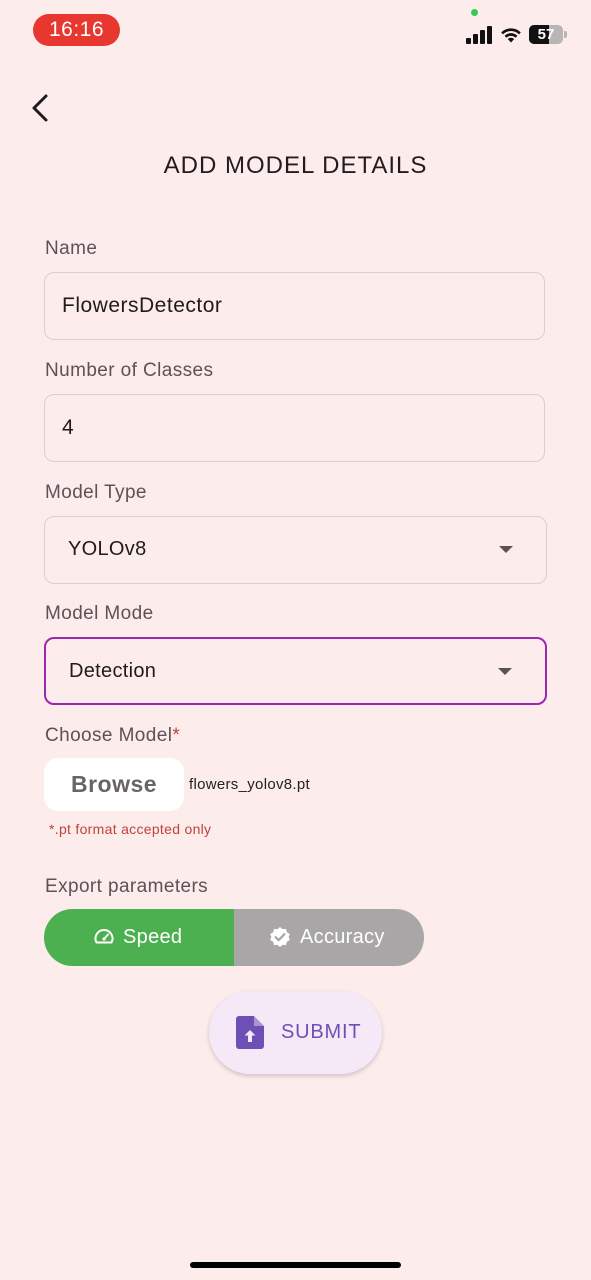 The height and width of the screenshot is (1280, 591). I want to click on name-input: FlowersDetector, so click(294, 306).